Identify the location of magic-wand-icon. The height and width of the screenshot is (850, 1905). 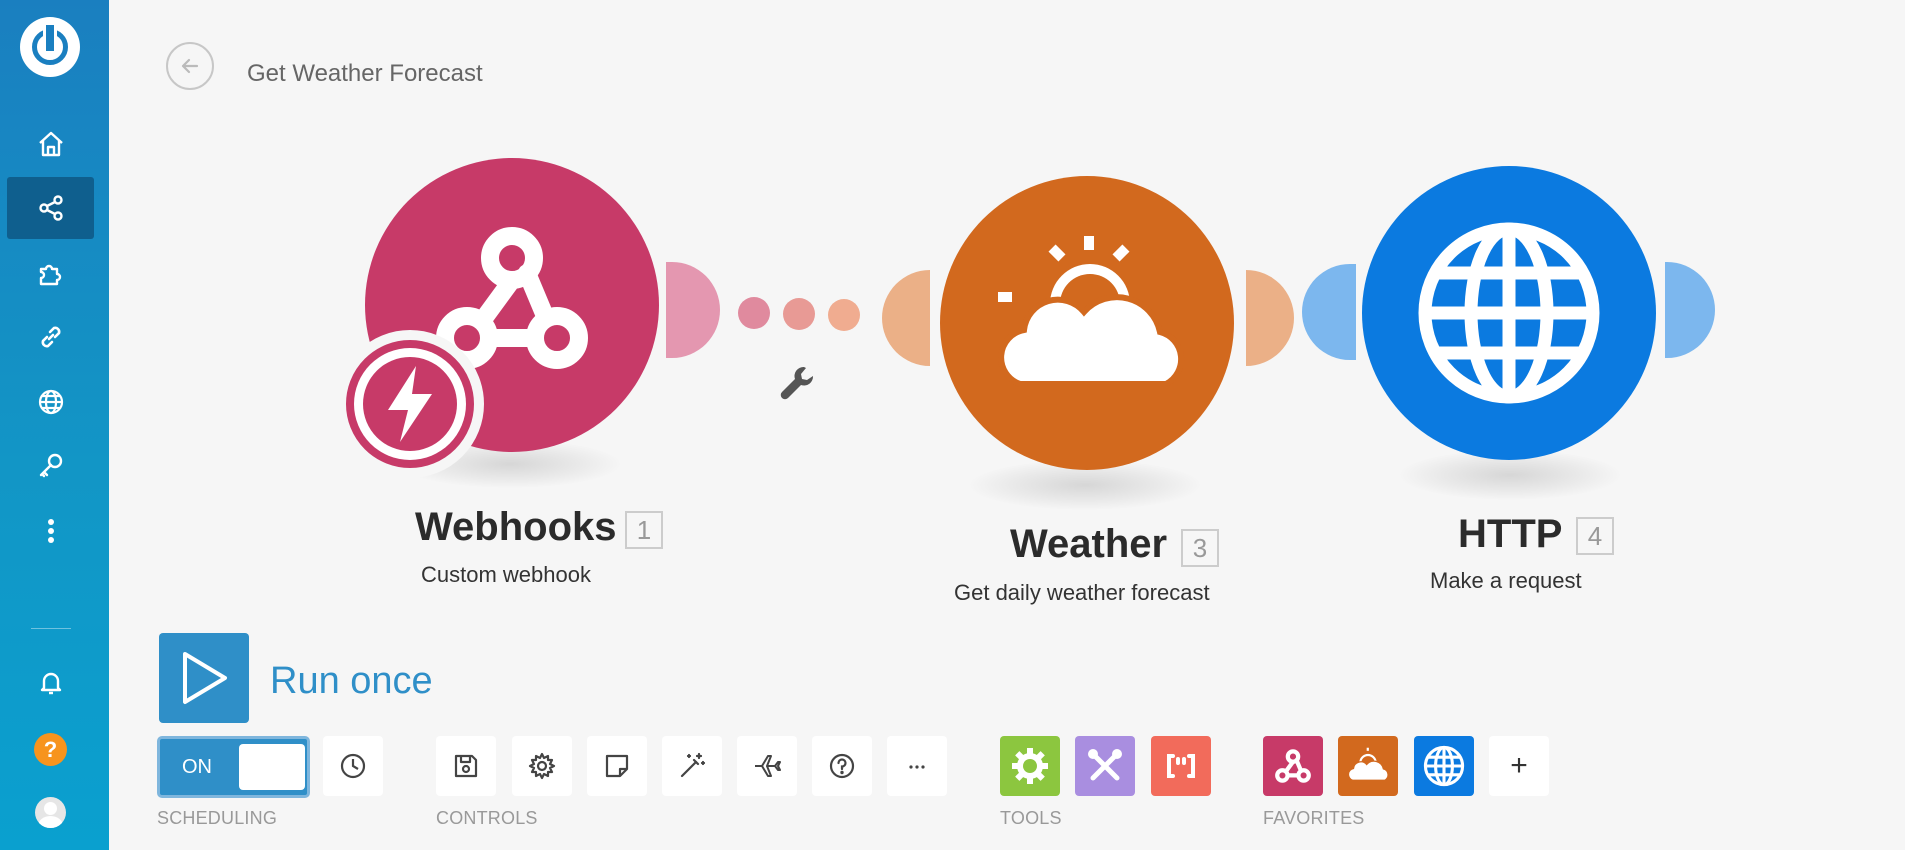
(693, 765).